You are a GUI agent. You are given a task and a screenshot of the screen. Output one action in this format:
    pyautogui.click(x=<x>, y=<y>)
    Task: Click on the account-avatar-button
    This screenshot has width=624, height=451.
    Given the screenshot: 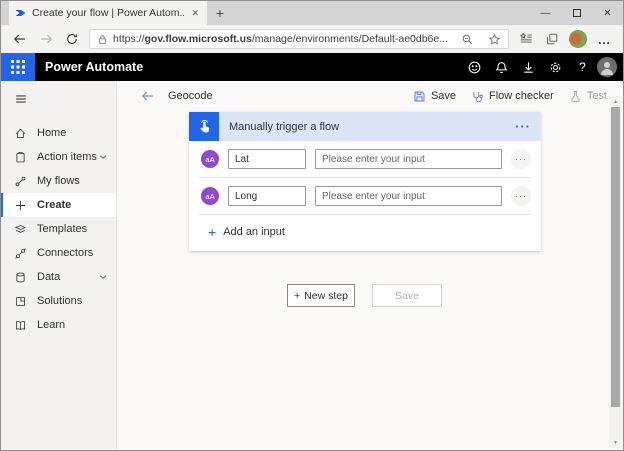 What is the action you would take?
    pyautogui.click(x=609, y=67)
    